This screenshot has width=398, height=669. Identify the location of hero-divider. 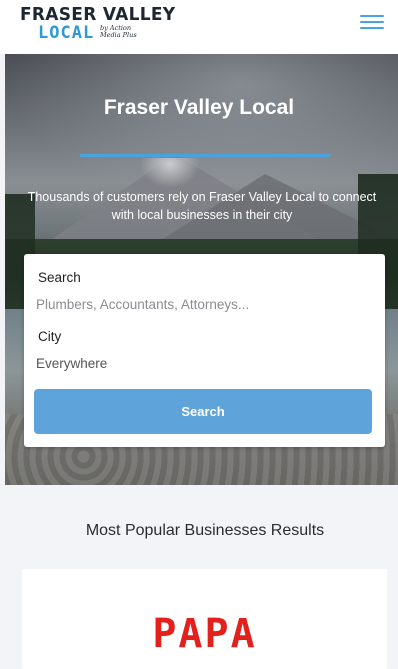
(205, 155).